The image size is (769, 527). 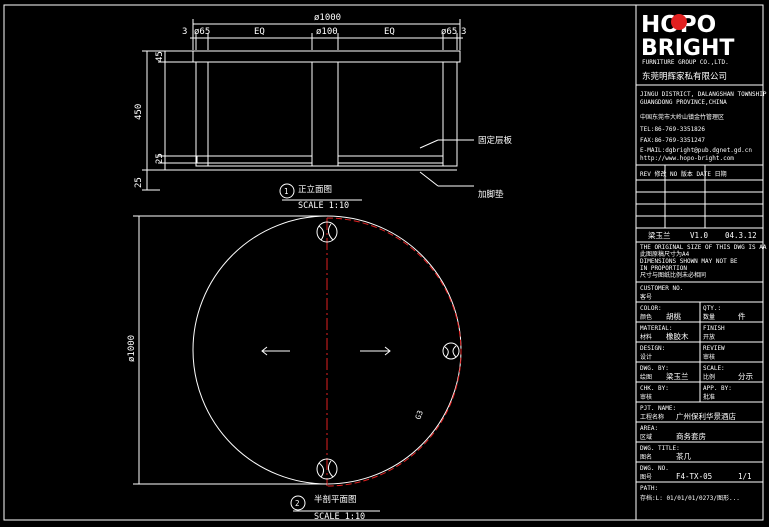 What do you see at coordinates (685, 62) in the screenshot?
I see `logo-subtitle: FURNITURE GROUP CO.,LTD.` at bounding box center [685, 62].